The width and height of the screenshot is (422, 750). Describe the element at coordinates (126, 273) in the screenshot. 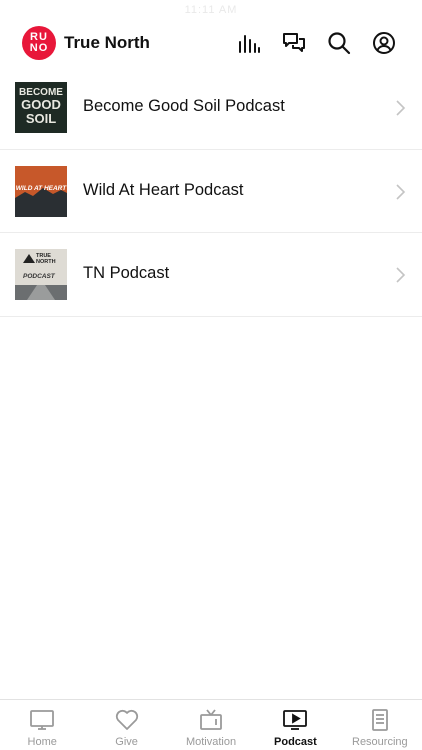

I see `podcast-title: TN Podcast` at that location.